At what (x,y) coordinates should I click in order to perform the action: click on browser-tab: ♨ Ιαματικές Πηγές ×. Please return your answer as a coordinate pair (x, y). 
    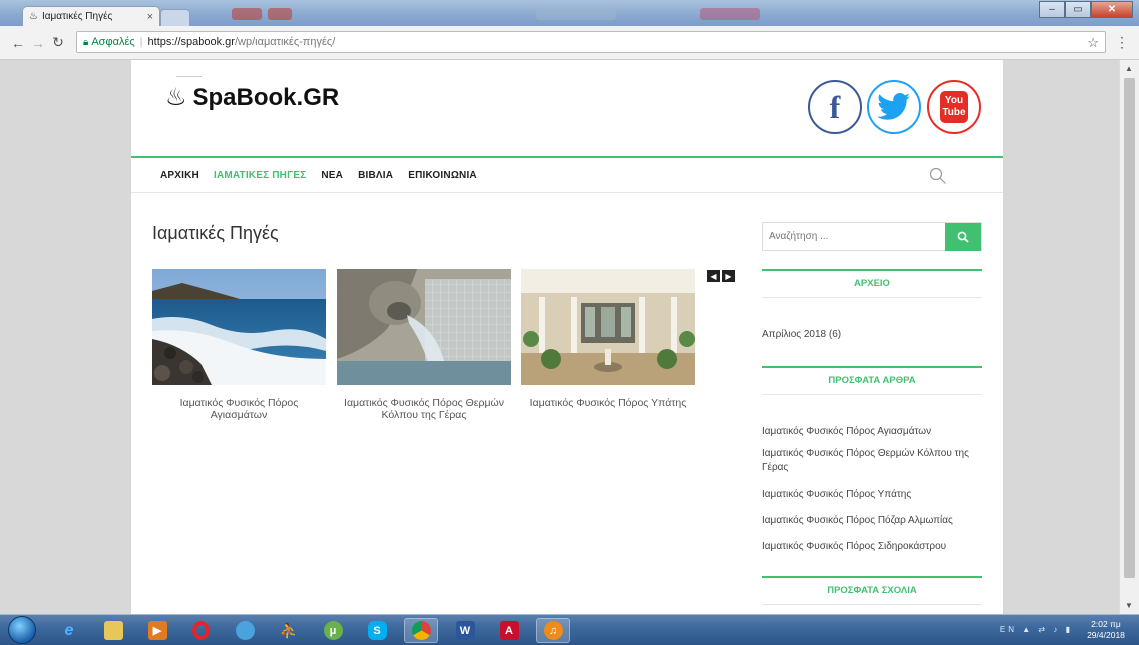
    Looking at the image, I should click on (91, 16).